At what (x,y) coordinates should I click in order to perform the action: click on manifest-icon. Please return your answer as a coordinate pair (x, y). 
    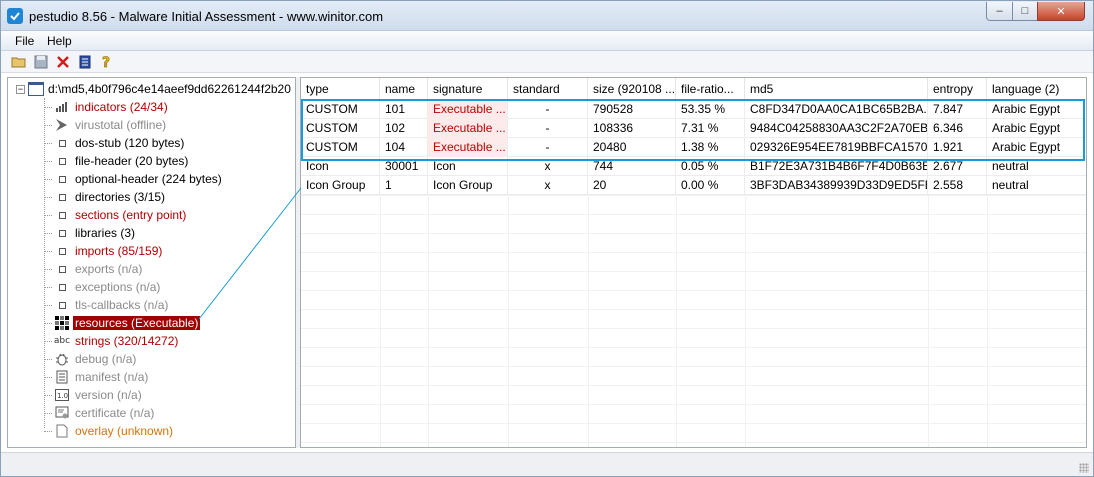
    Looking at the image, I should click on (62, 377).